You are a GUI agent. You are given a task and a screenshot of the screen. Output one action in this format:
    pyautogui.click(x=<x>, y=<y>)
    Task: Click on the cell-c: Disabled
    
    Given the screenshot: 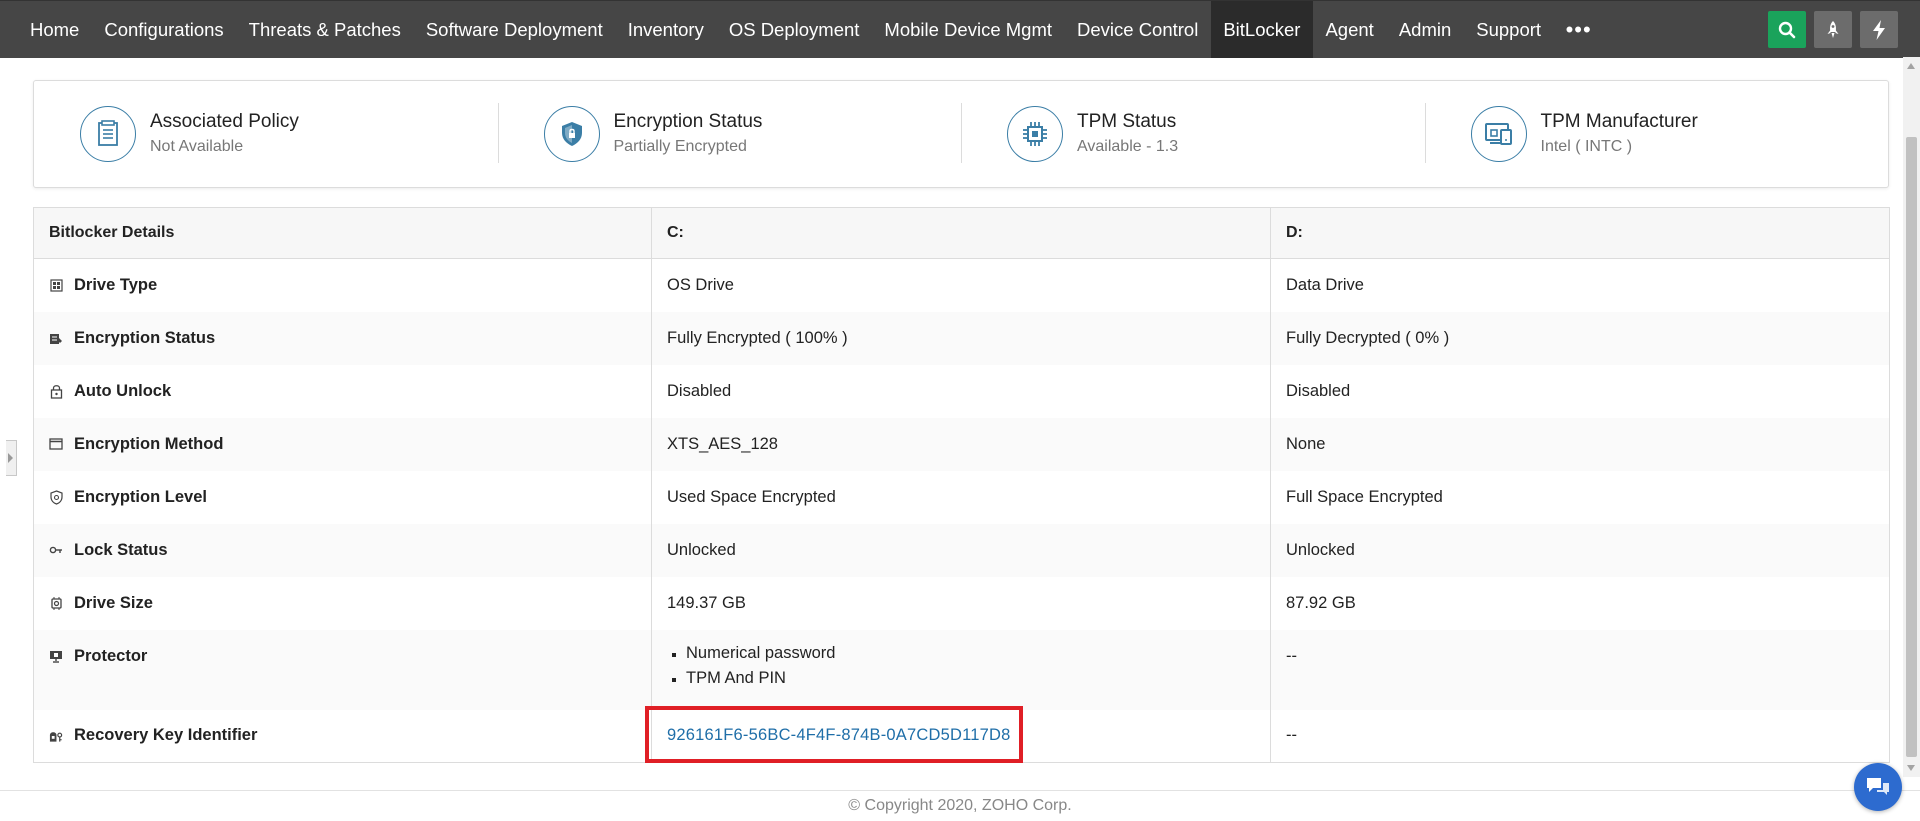 What is the action you would take?
    pyautogui.click(x=961, y=391)
    